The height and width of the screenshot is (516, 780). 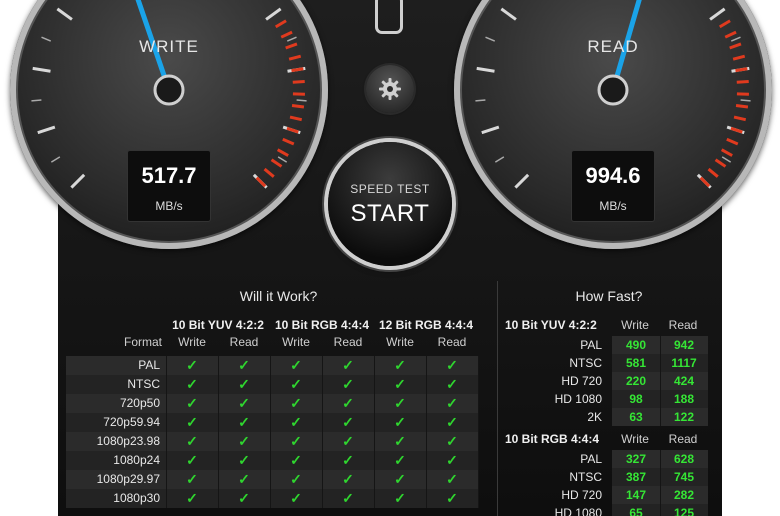 I want to click on write-fps-value: 581, so click(x=636, y=363).